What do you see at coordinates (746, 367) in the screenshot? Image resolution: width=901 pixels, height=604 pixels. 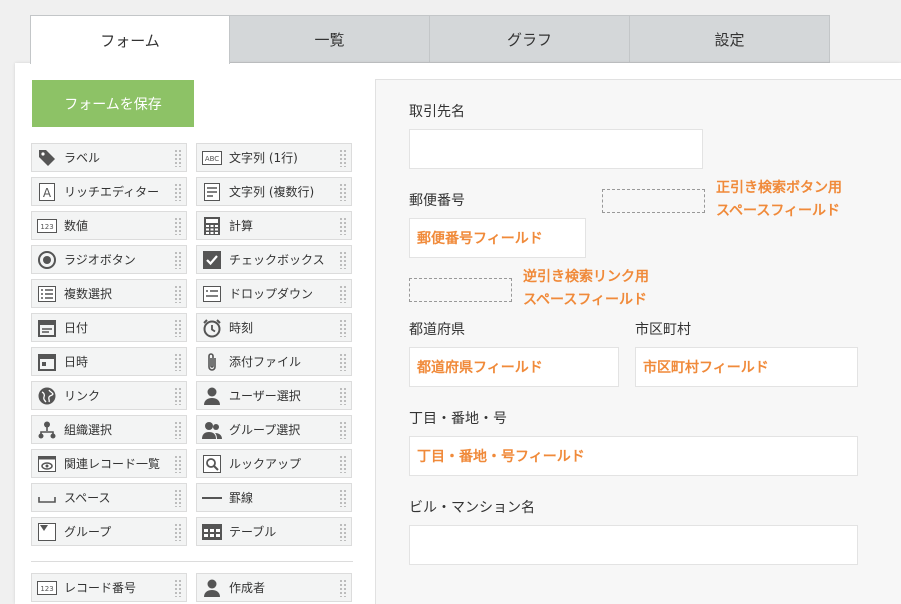 I see `city-field: 市区町村フィールド` at bounding box center [746, 367].